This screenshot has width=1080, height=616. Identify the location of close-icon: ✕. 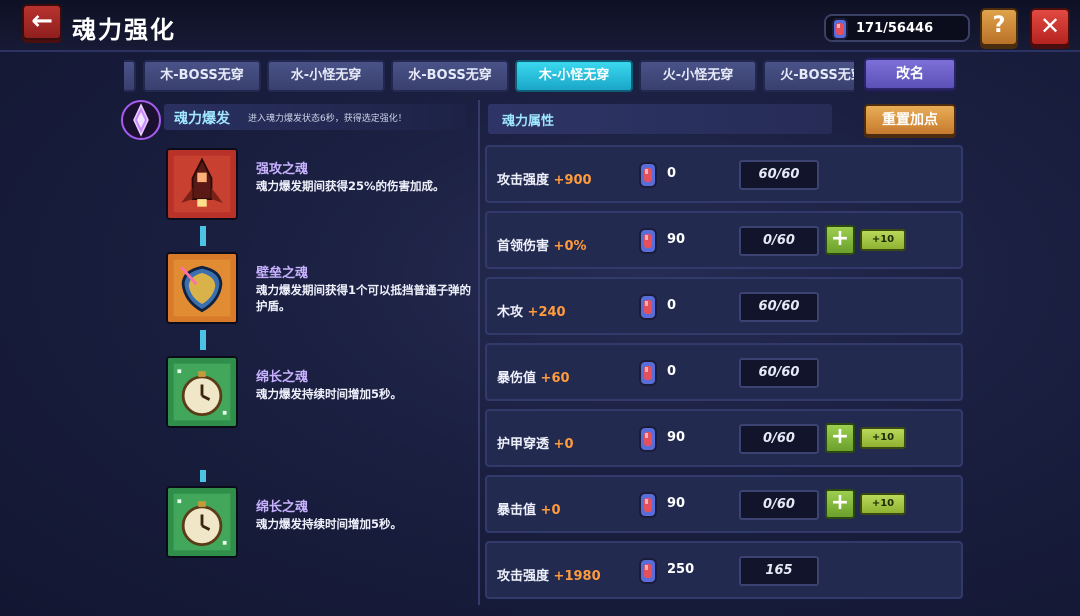
(1050, 26).